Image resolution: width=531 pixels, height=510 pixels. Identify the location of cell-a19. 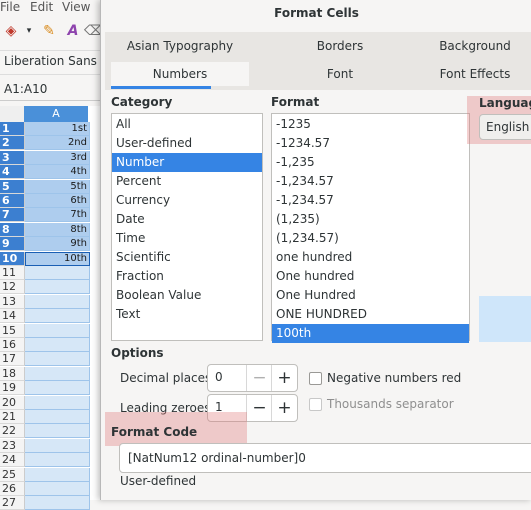
(57, 388).